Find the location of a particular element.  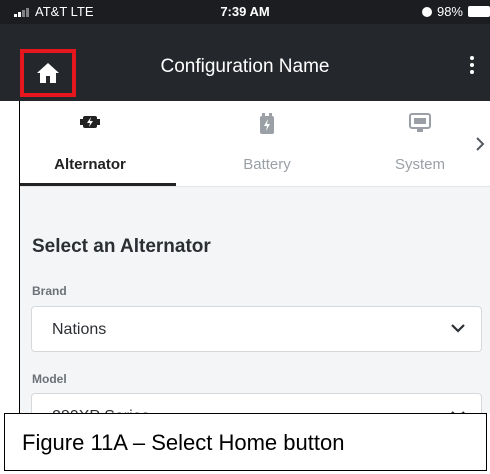

alarm-icon is located at coordinates (426, 11).